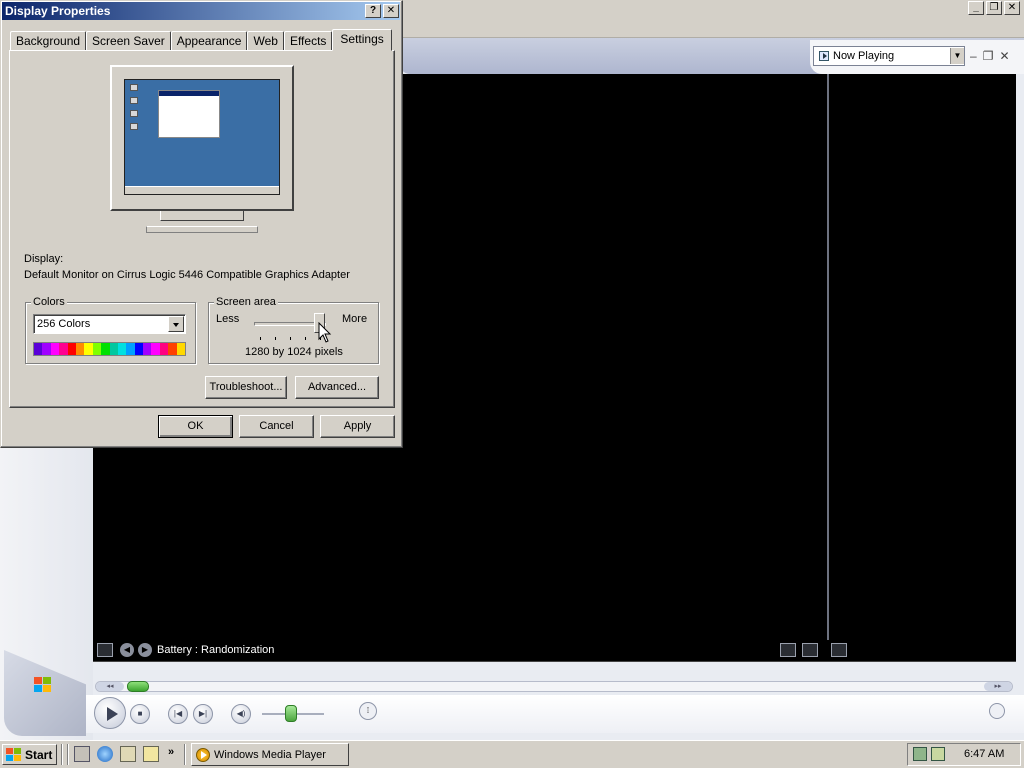 This screenshot has width=1024, height=768. Describe the element at coordinates (195, 426) in the screenshot. I see `ok-button: OK` at that location.